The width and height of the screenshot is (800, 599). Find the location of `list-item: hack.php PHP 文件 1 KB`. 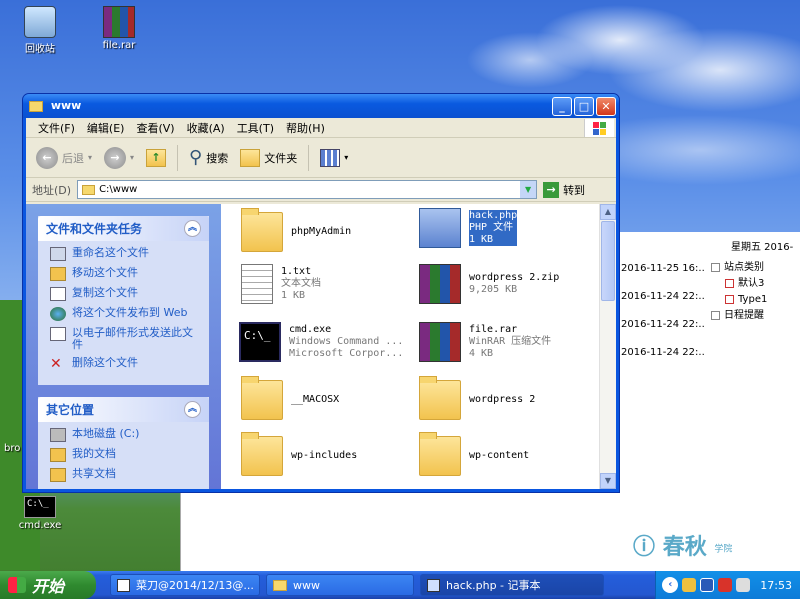

list-item: hack.php PHP 文件 1 KB is located at coordinates (504, 228).